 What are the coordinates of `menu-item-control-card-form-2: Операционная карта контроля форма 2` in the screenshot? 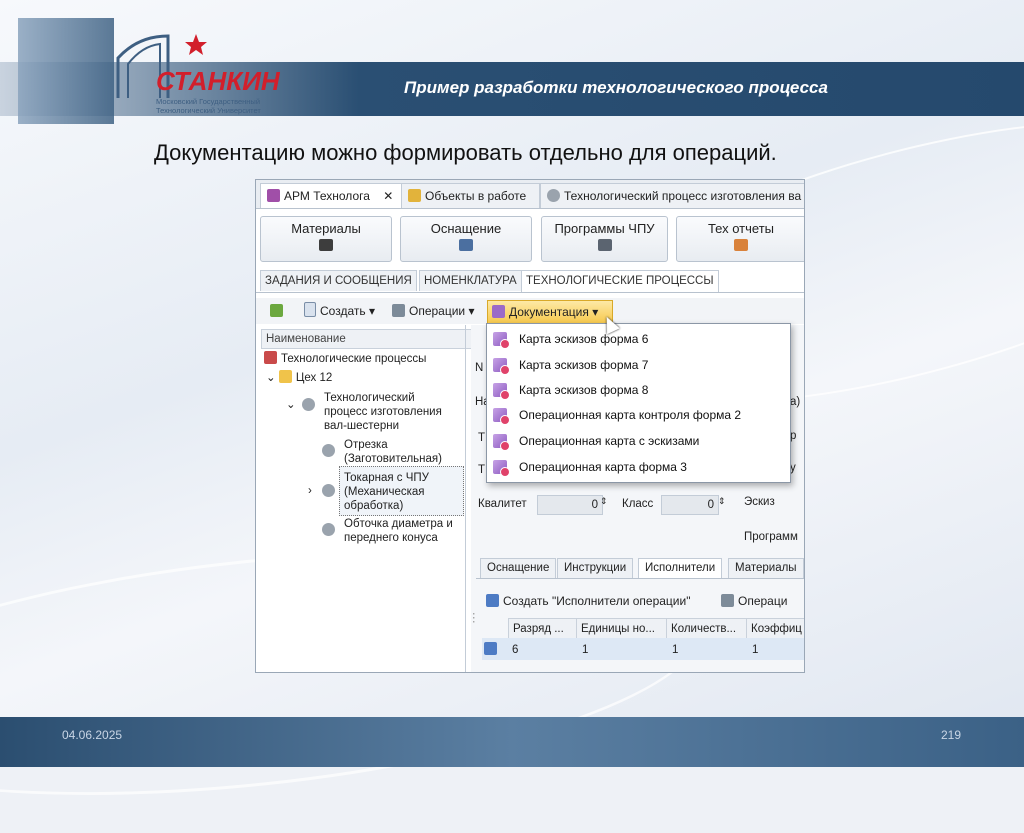 It's located at (638, 415).